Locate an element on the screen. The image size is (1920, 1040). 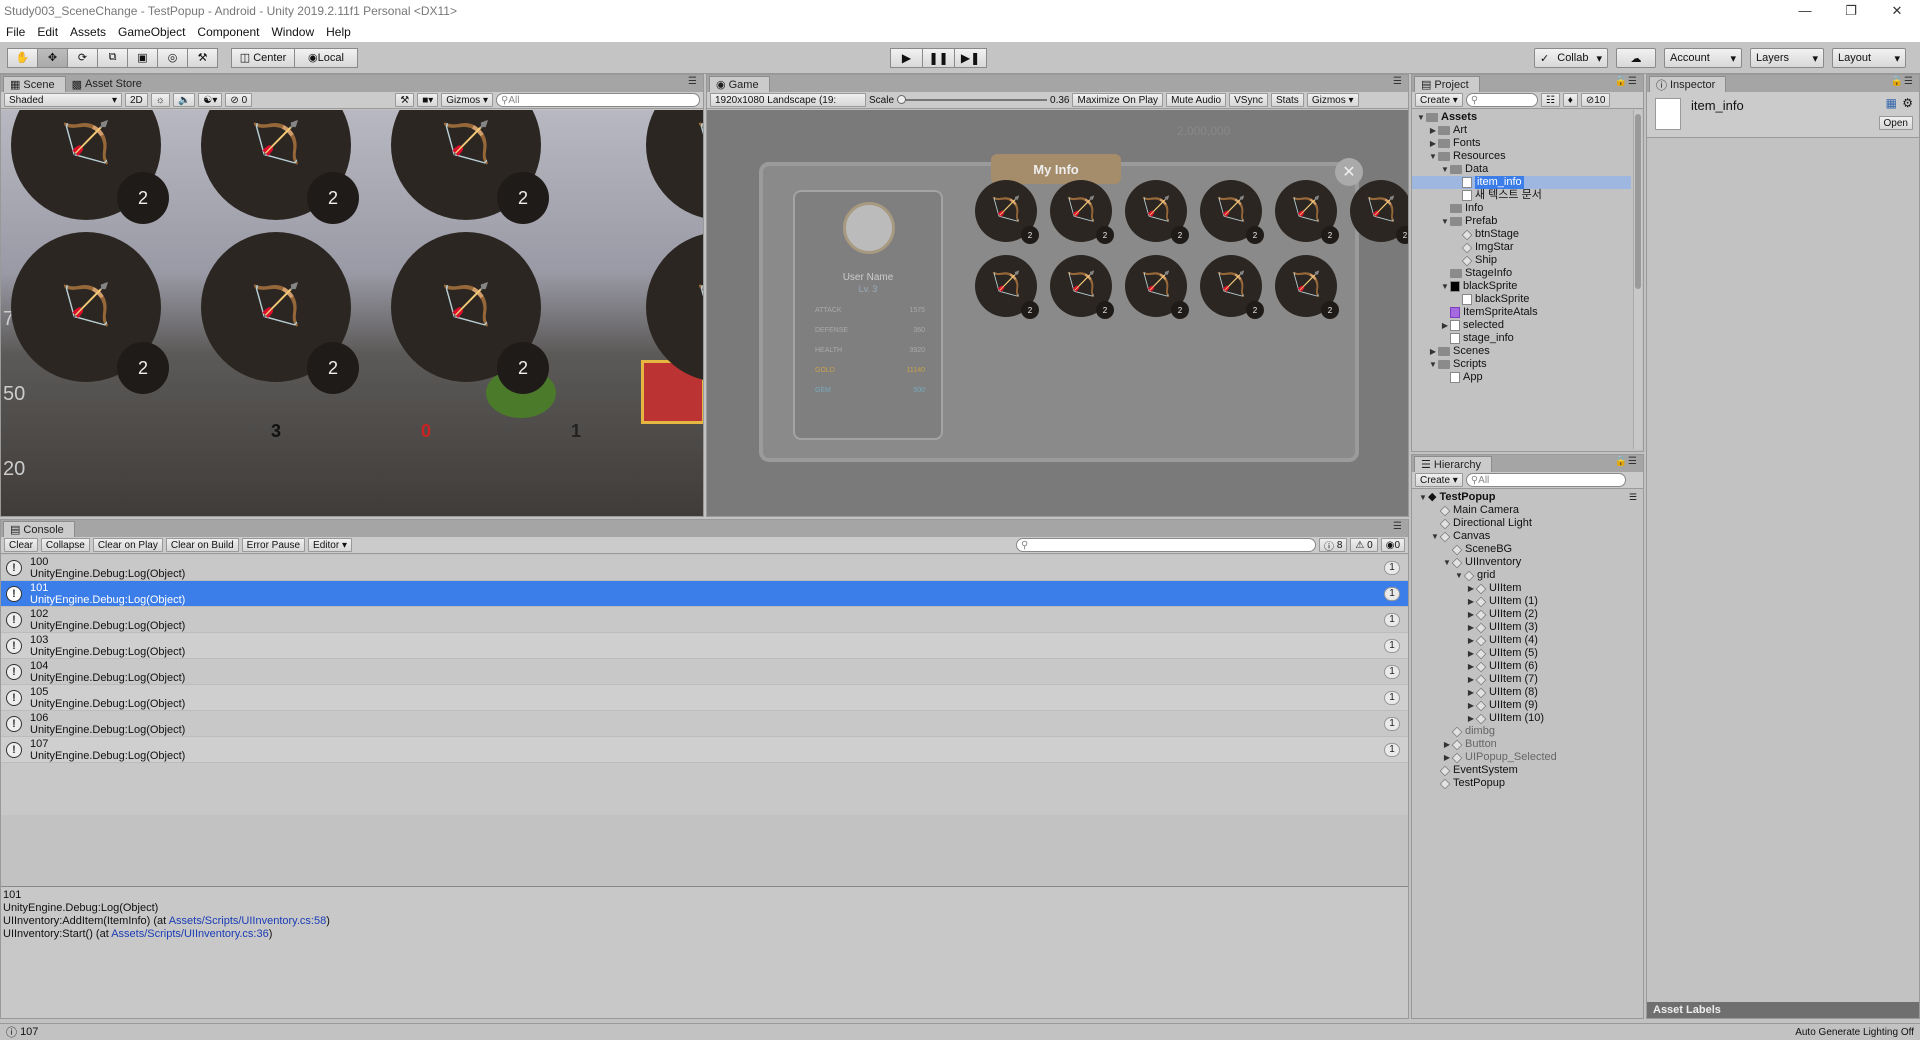
console-log-row: ! 105 UnityEngine.Debug:Log(Object) 1 is located at coordinates (704, 698).